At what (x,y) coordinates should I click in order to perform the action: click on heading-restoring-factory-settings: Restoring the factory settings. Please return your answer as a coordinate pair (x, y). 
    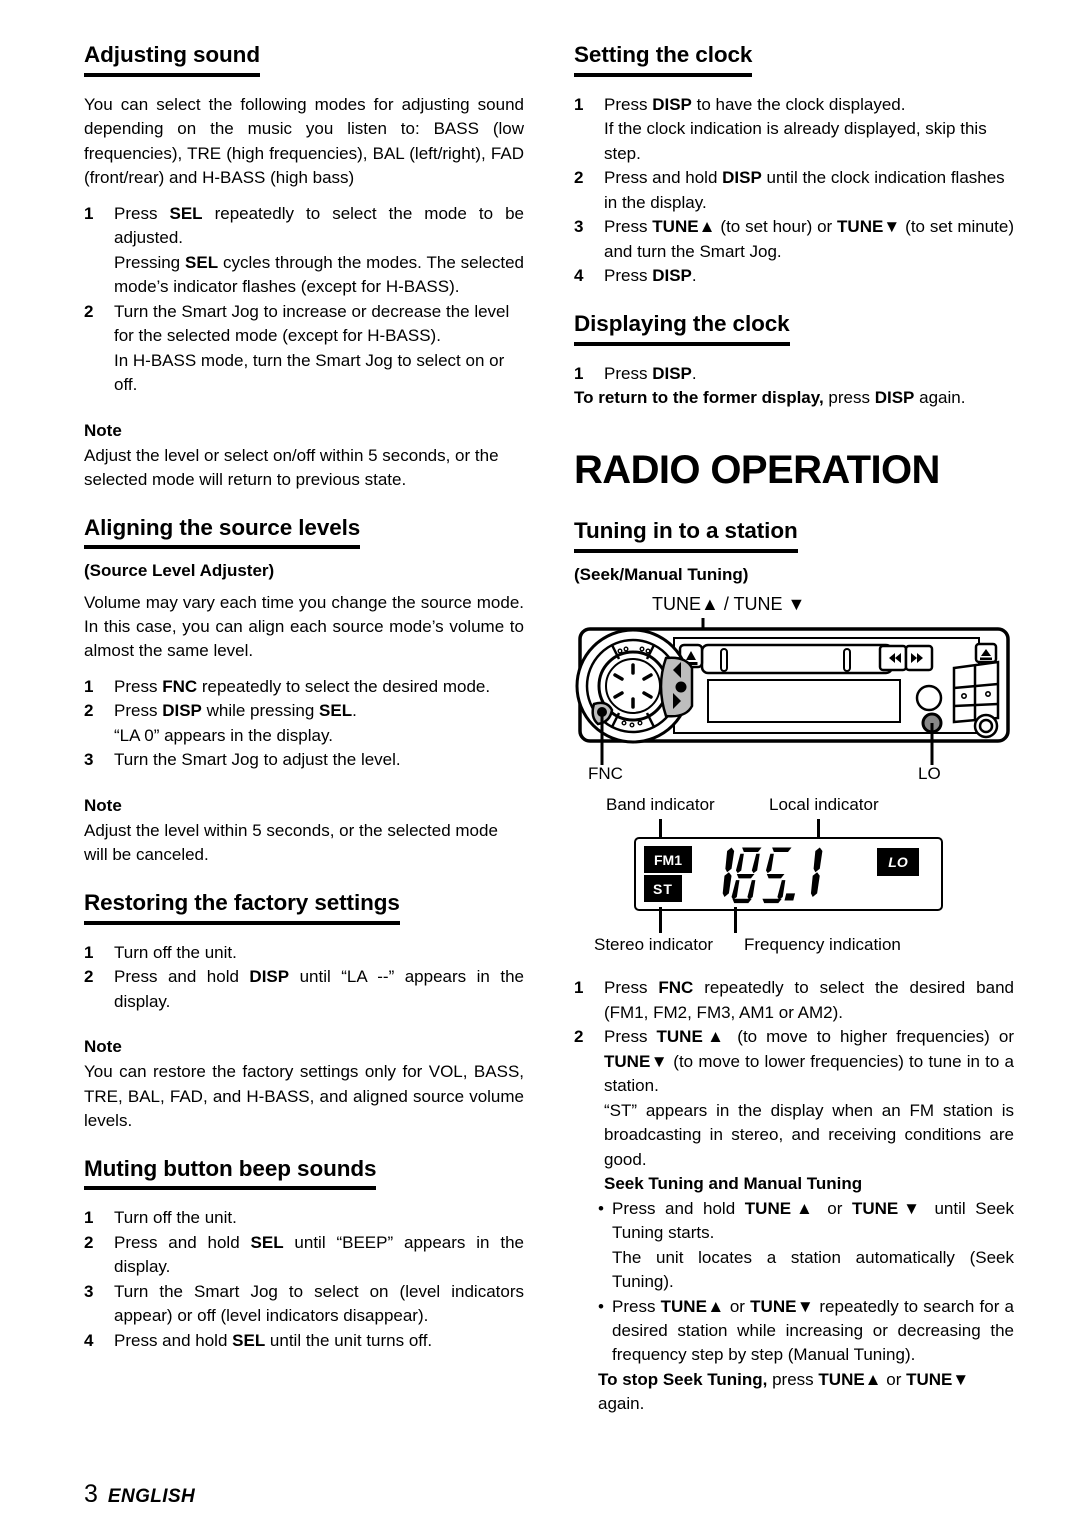
    Looking at the image, I should click on (242, 907).